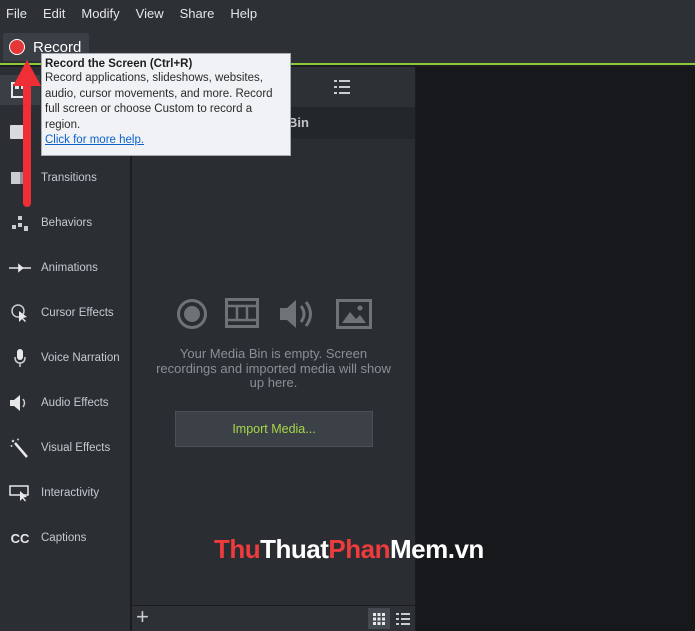 The width and height of the screenshot is (695, 631). I want to click on sidebar-label-captions: Captions, so click(64, 538).